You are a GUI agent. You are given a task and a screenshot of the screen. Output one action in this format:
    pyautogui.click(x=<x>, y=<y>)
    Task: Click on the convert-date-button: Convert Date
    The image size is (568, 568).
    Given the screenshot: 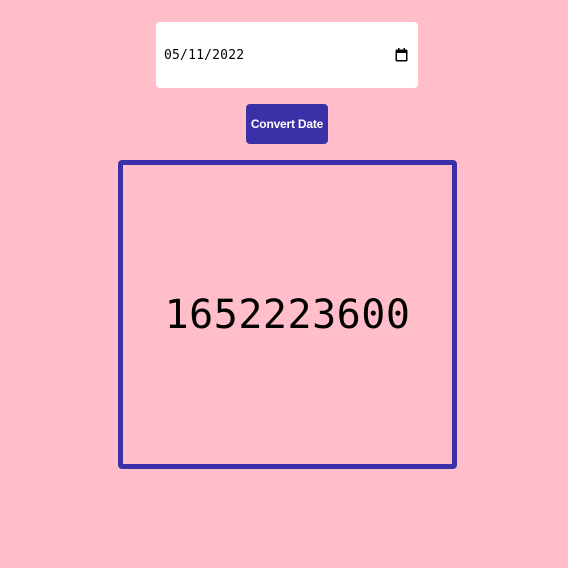 What is the action you would take?
    pyautogui.click(x=287, y=124)
    